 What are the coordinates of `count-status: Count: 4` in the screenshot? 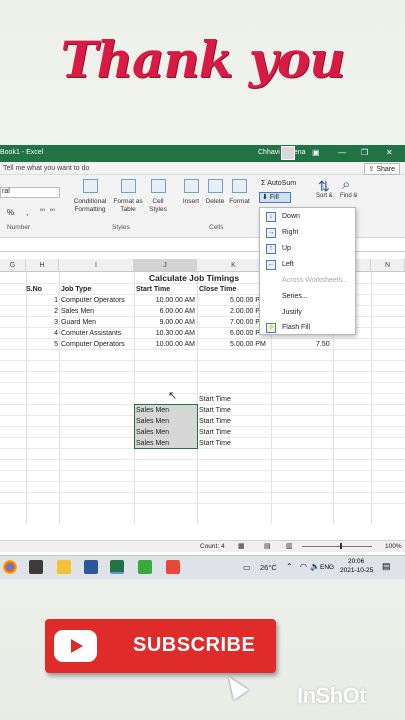 It's located at (212, 546).